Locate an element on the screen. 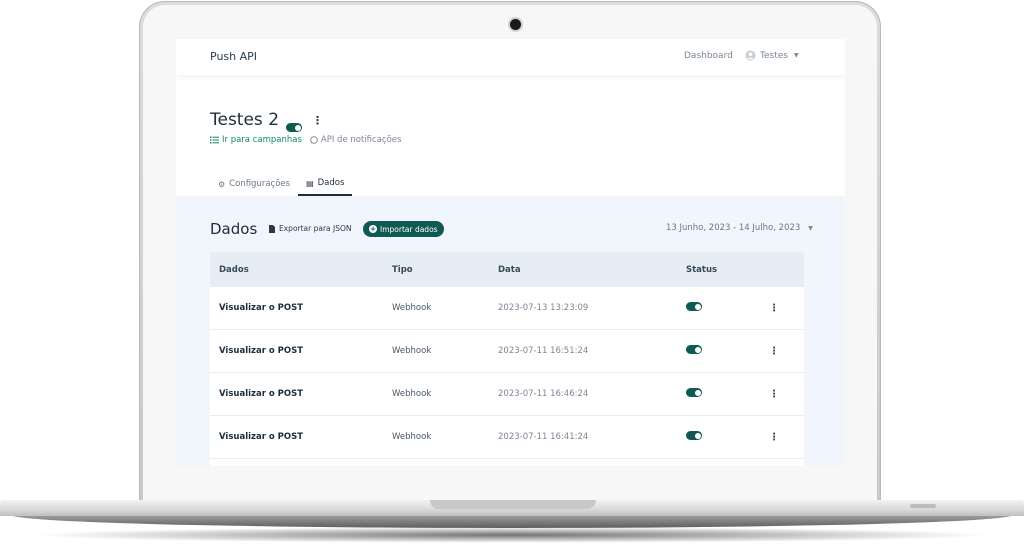 This screenshot has width=1024, height=553. cell-data: 2023-07-11 16:46:24 is located at coordinates (543, 394).